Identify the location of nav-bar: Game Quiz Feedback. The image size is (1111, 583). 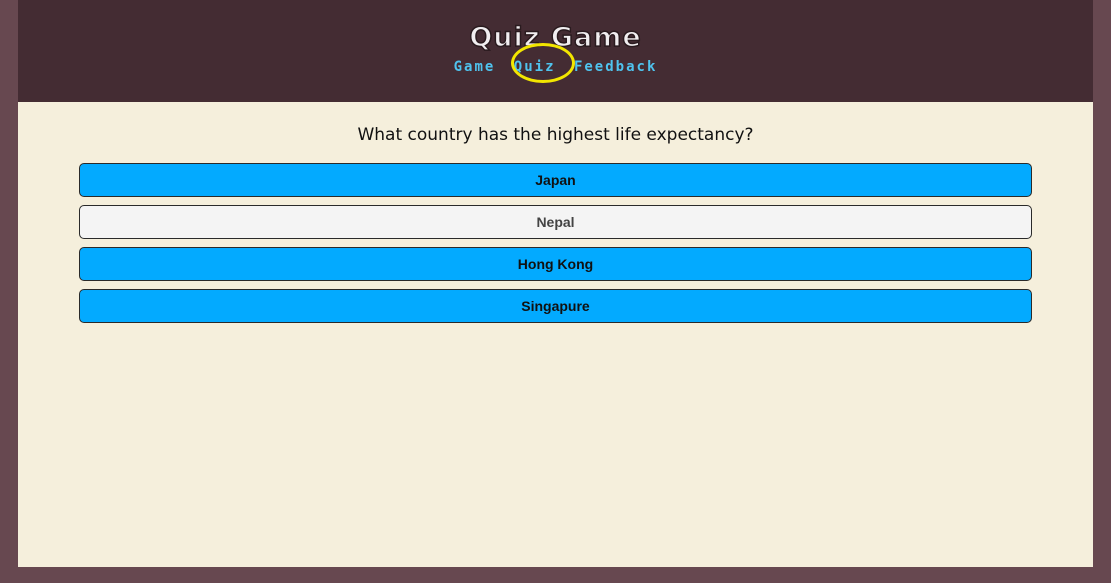
(555, 67).